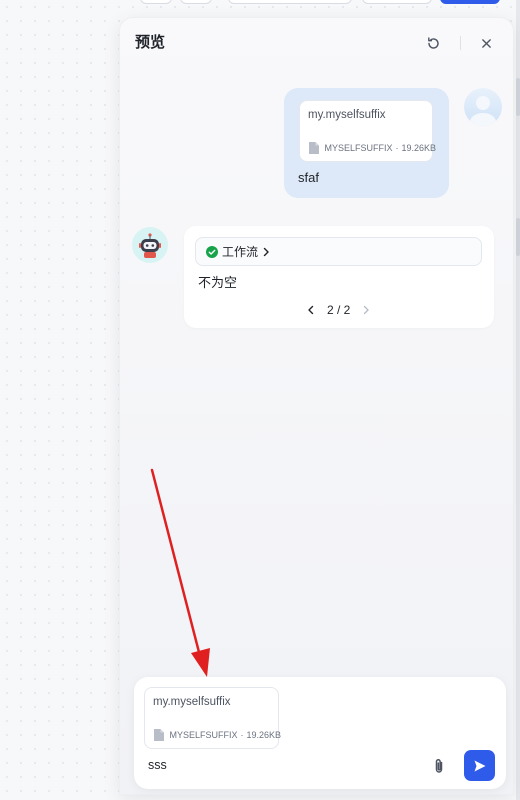 Image resolution: width=520 pixels, height=800 pixels. I want to click on pager-count: 2 / 2, so click(339, 310).